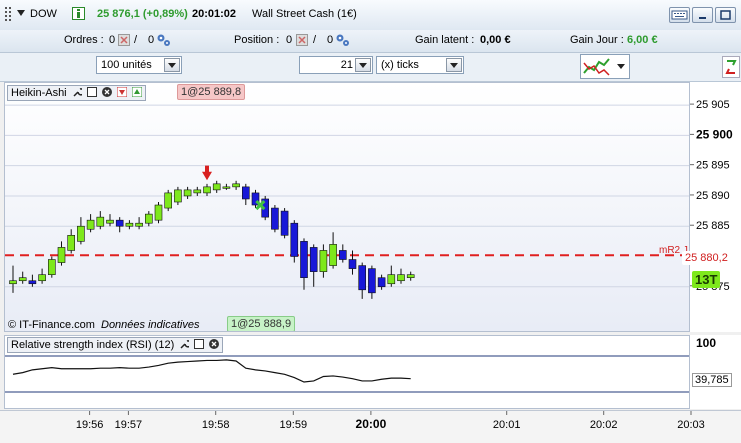 This screenshot has width=741, height=443. What do you see at coordinates (713, 226) in the screenshot?
I see `y-tick-label: 25 885` at bounding box center [713, 226].